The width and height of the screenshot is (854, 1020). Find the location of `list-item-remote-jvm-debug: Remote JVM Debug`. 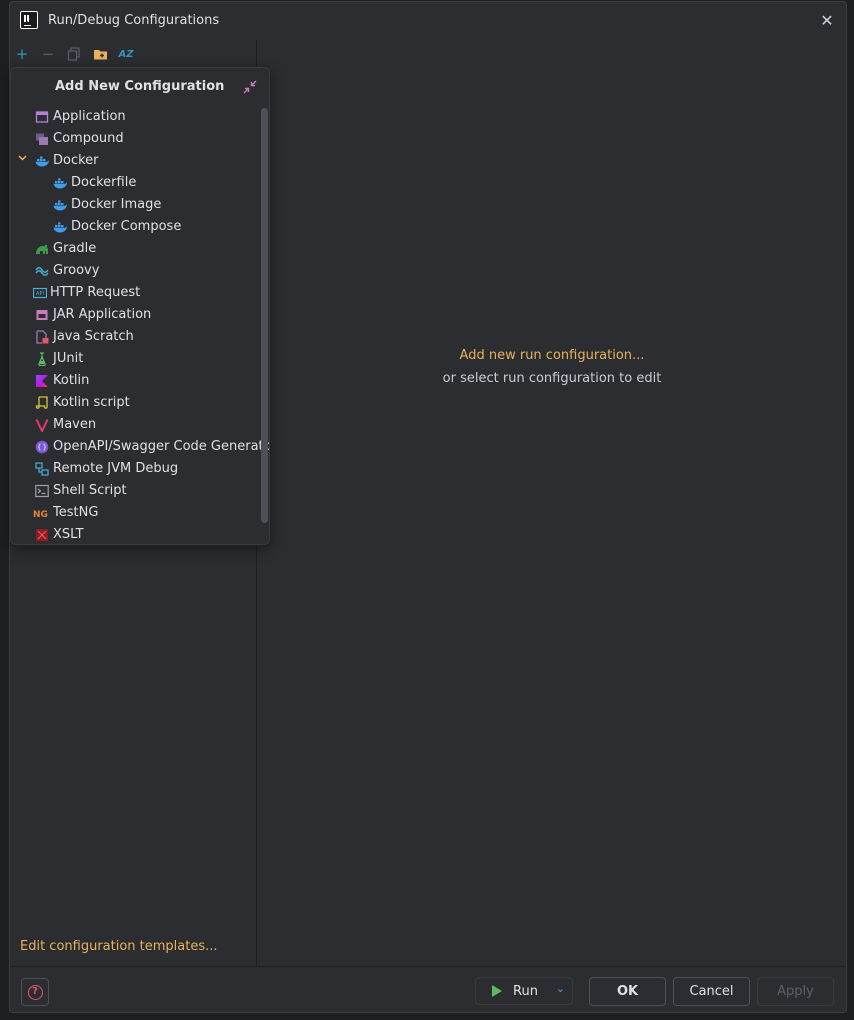

list-item-remote-jvm-debug: Remote JVM Debug is located at coordinates (136, 469).